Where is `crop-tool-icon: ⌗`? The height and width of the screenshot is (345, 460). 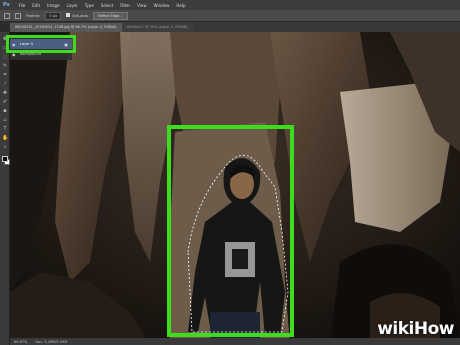 crop-tool-icon: ⌗ is located at coordinates (5, 75).